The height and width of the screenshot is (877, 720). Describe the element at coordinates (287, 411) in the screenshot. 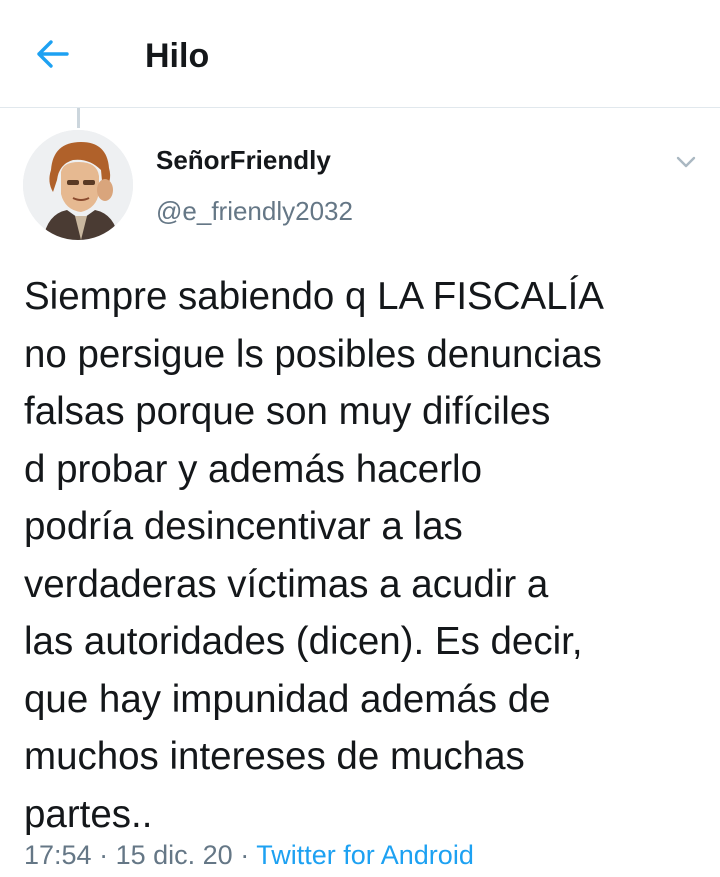

I see `tweet-text-line: falsas porque son muy difíciles` at that location.